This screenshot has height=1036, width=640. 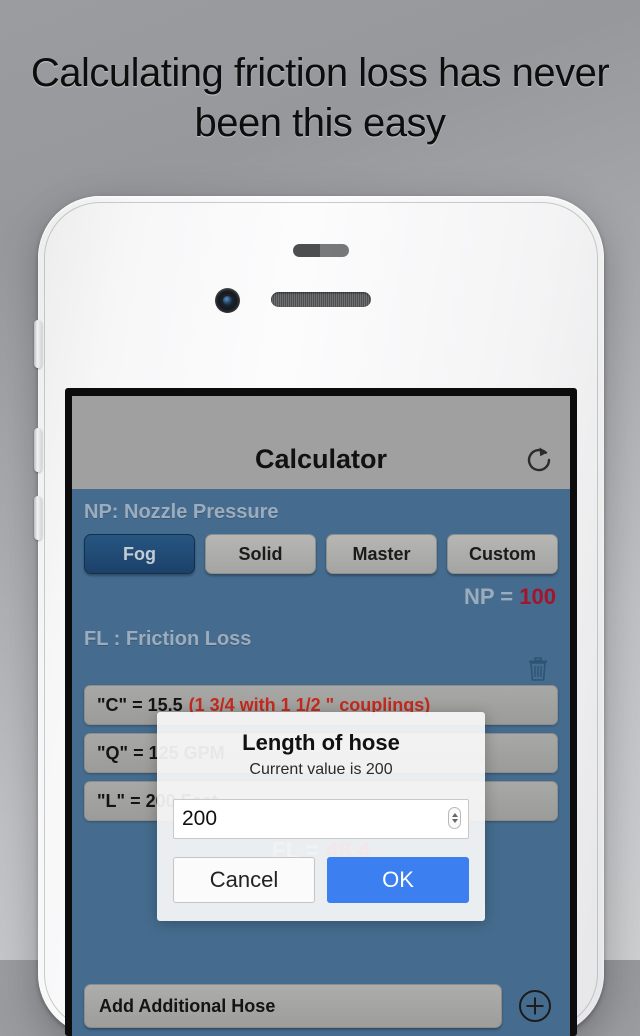 I want to click on bottom-bar: Add Additional Hose, so click(x=321, y=1006).